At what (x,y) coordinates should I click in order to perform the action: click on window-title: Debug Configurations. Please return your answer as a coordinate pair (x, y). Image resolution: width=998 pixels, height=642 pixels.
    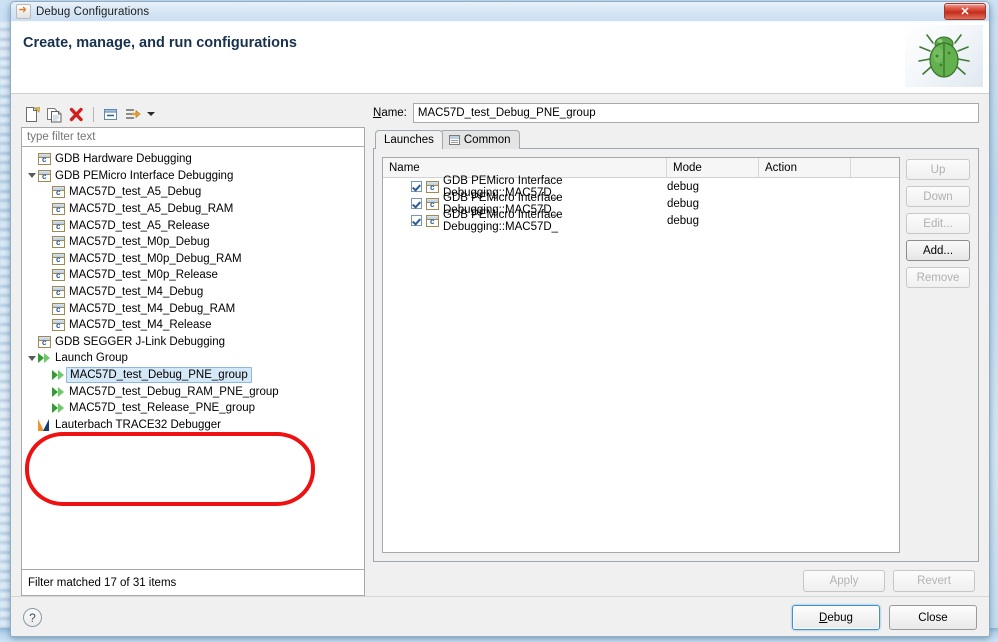
    Looking at the image, I should click on (93, 11).